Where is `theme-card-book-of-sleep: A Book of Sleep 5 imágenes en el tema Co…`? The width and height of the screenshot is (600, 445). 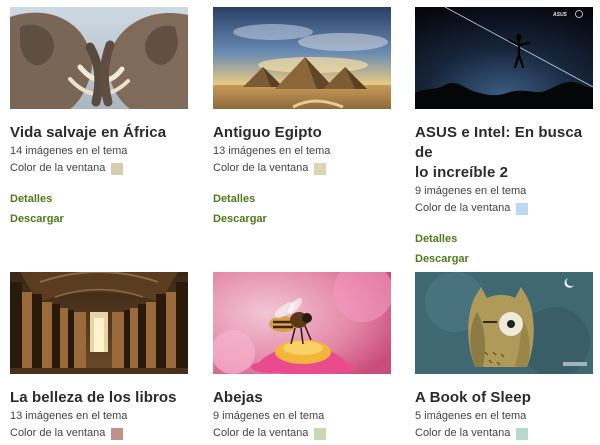
theme-card-book-of-sleep: A Book of Sleep 5 imágenes en el tema Co… is located at coordinates (505, 356).